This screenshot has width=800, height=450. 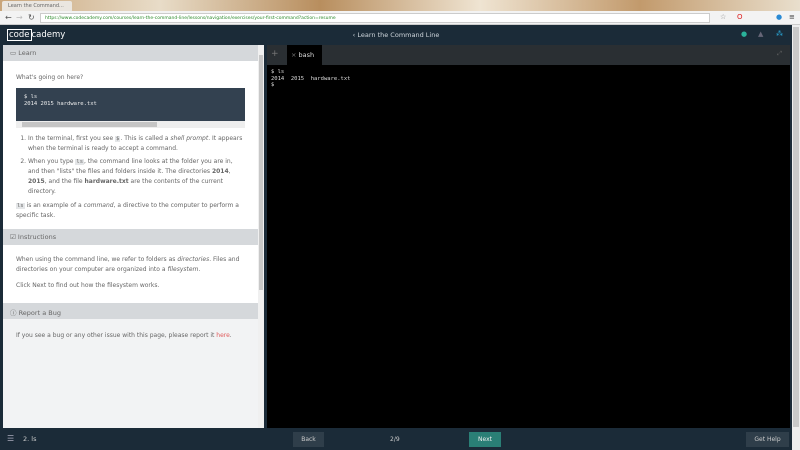 I want to click on star-icon: ☆, so click(x=723, y=17).